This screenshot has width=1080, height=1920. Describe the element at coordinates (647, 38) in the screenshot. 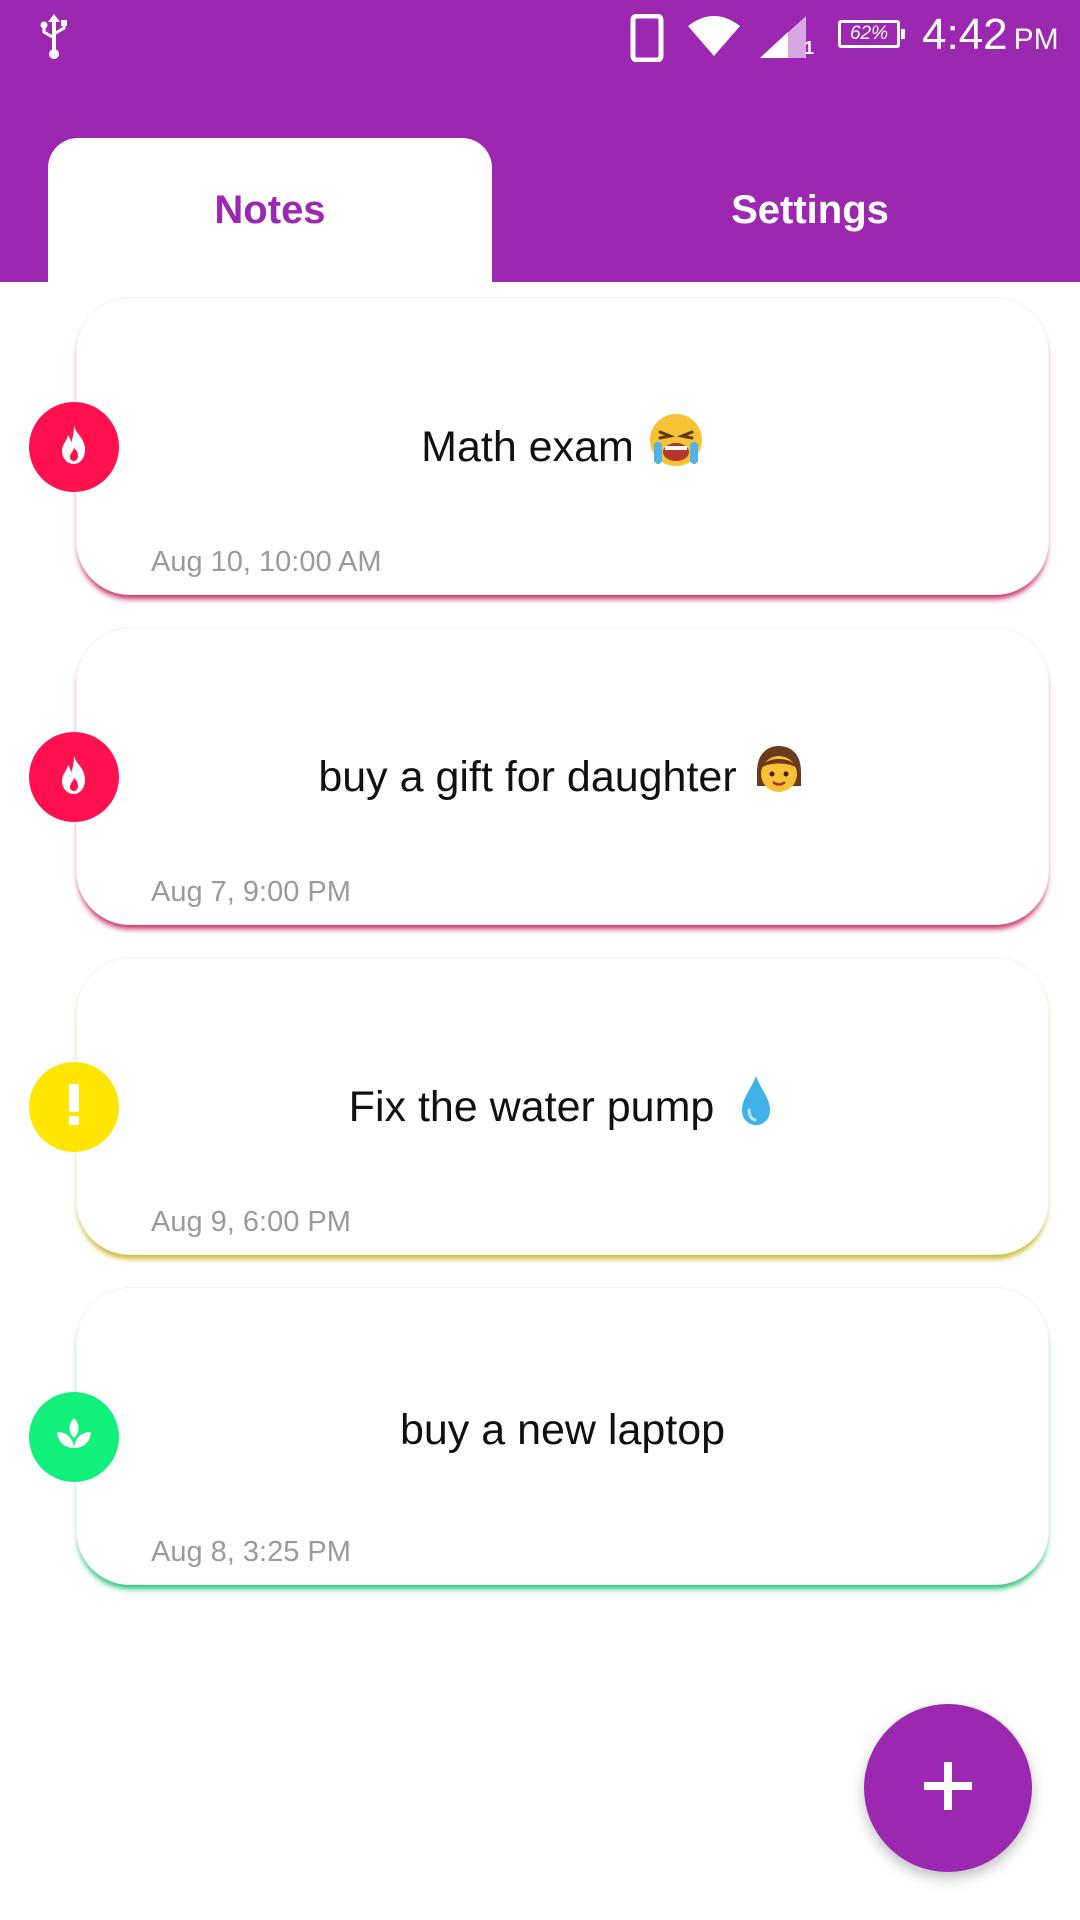

I see `phone-icon` at that location.